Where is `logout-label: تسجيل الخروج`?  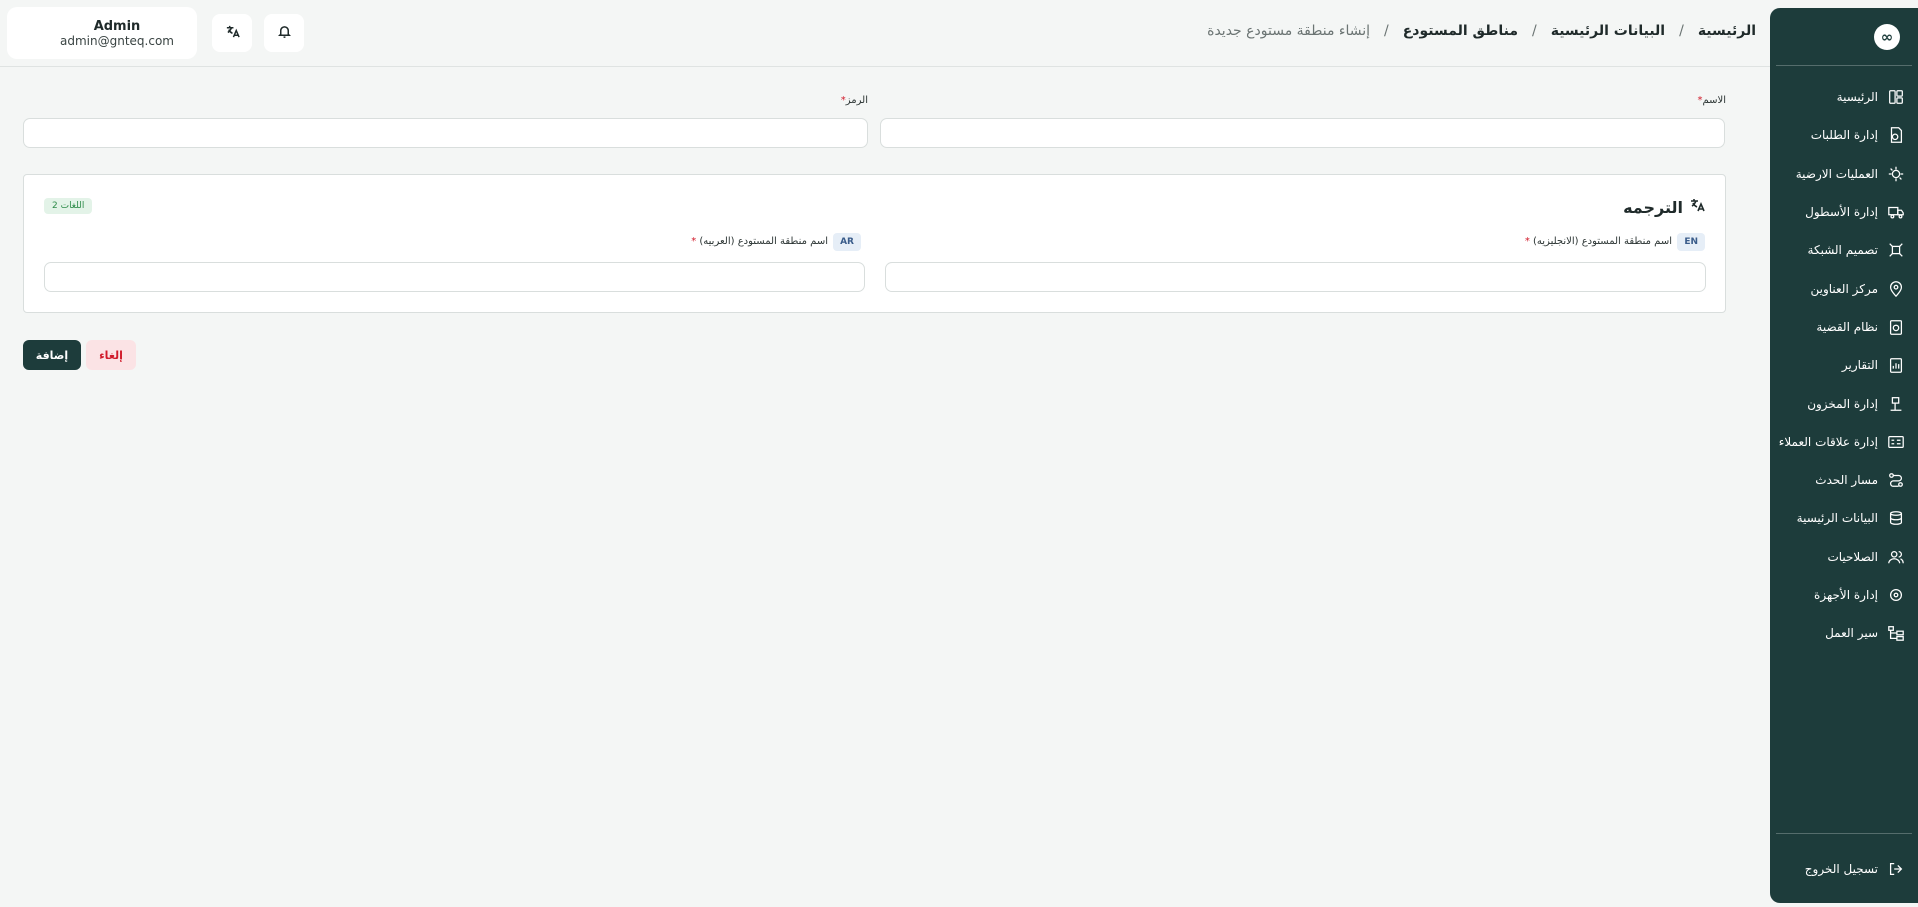
logout-label: تسجيل الخروج is located at coordinates (1841, 868).